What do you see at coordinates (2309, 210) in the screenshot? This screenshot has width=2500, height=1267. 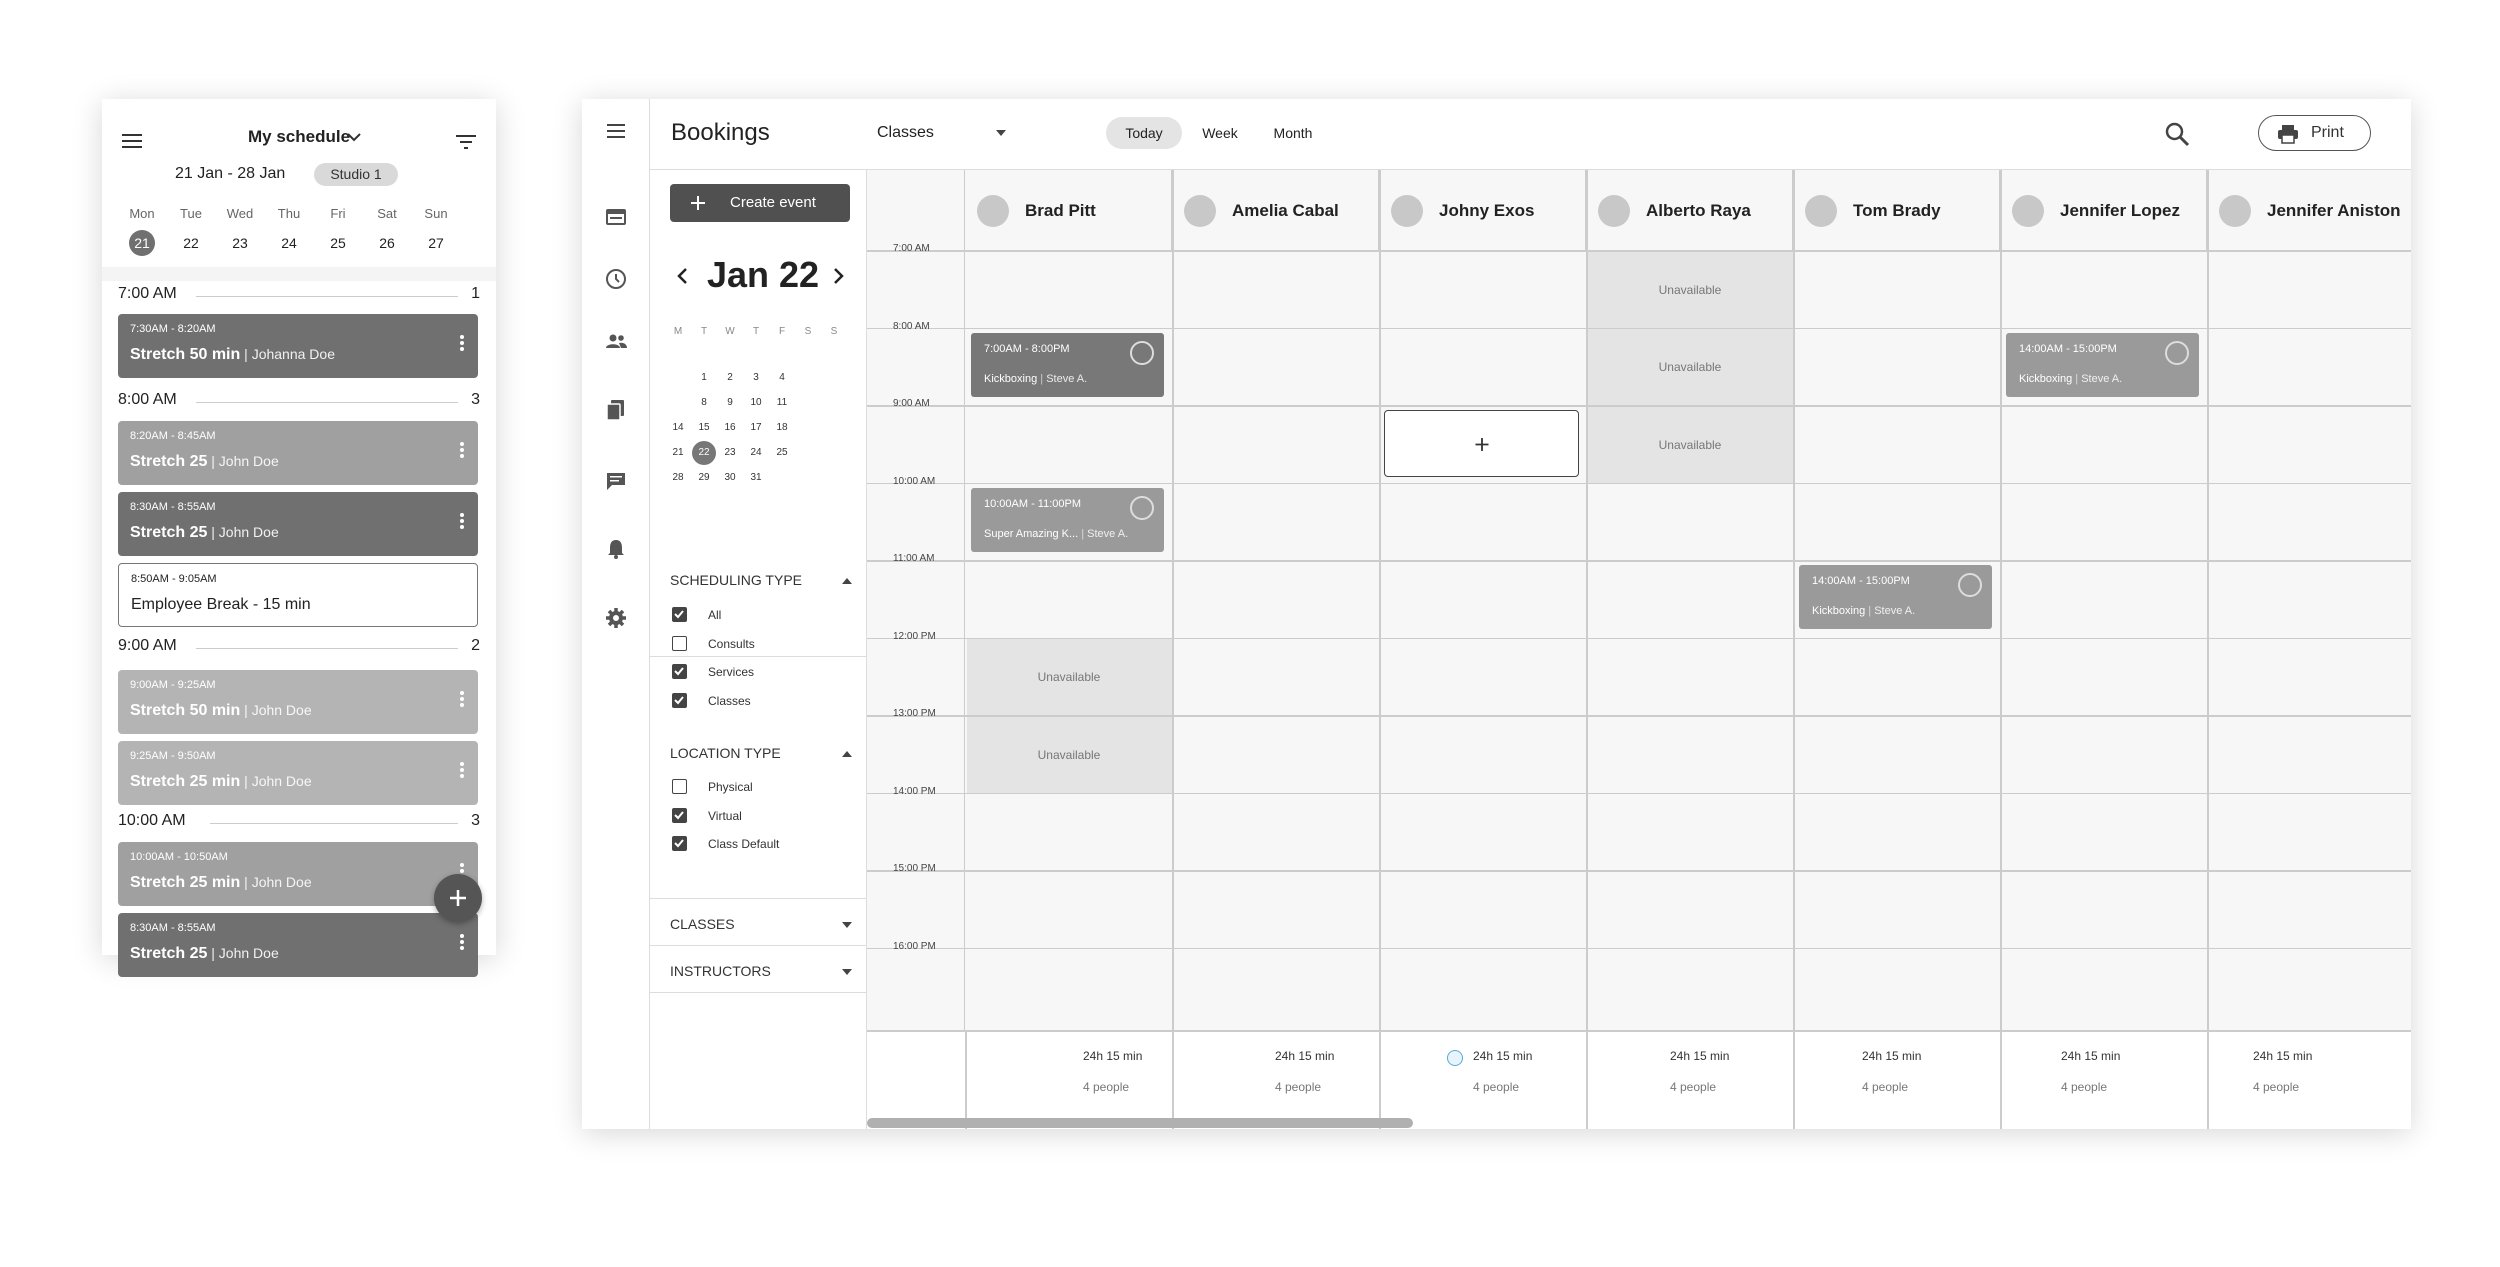 I see `staff-header: Jennifer Aniston` at bounding box center [2309, 210].